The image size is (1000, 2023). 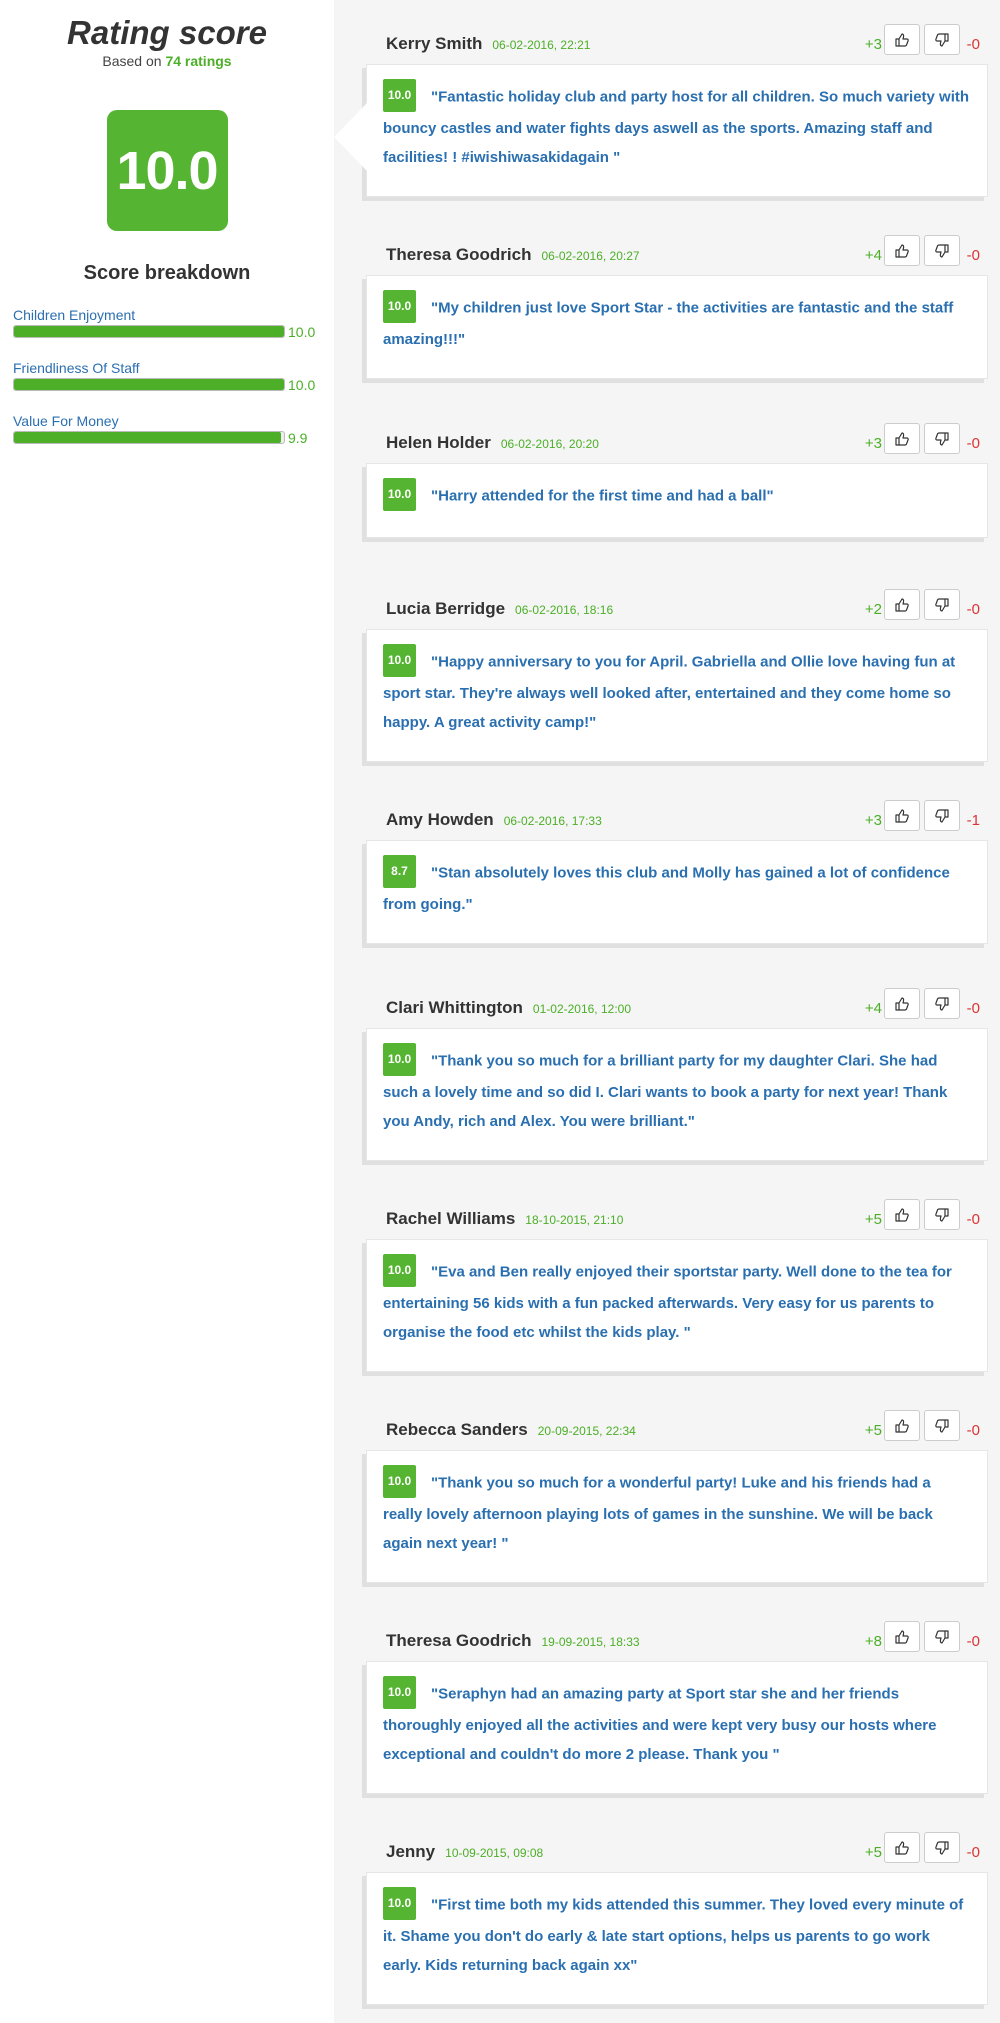 I want to click on downvote-count: -1, so click(x=973, y=820).